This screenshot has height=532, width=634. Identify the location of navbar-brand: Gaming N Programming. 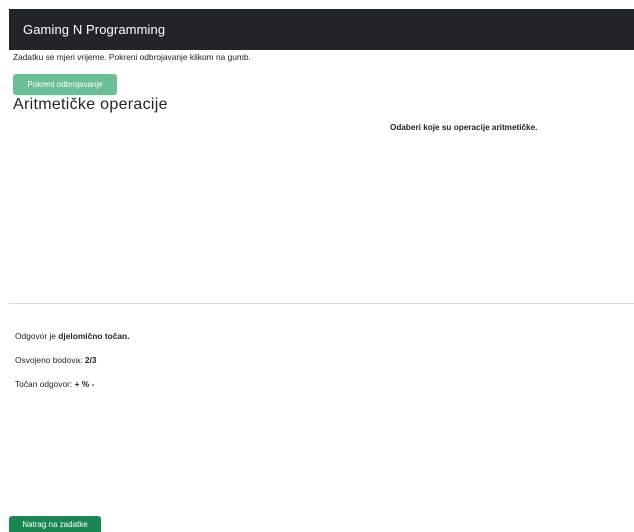
(94, 29).